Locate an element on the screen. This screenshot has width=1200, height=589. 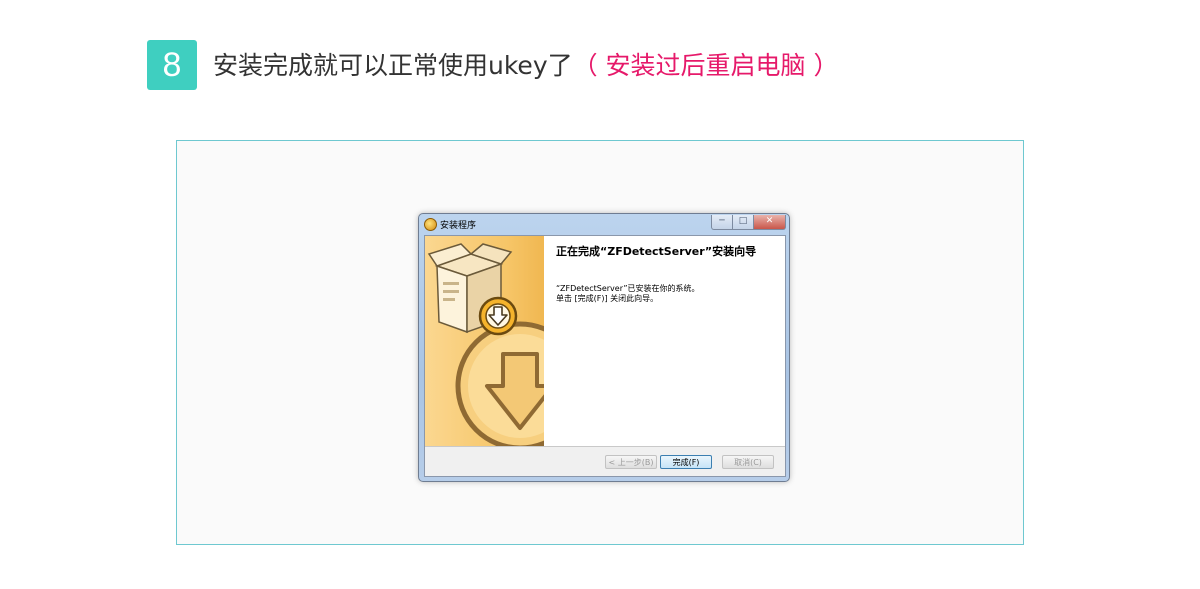
installed-message: “ZFDetectServer”已安装在你的系统。 is located at coordinates (628, 288).